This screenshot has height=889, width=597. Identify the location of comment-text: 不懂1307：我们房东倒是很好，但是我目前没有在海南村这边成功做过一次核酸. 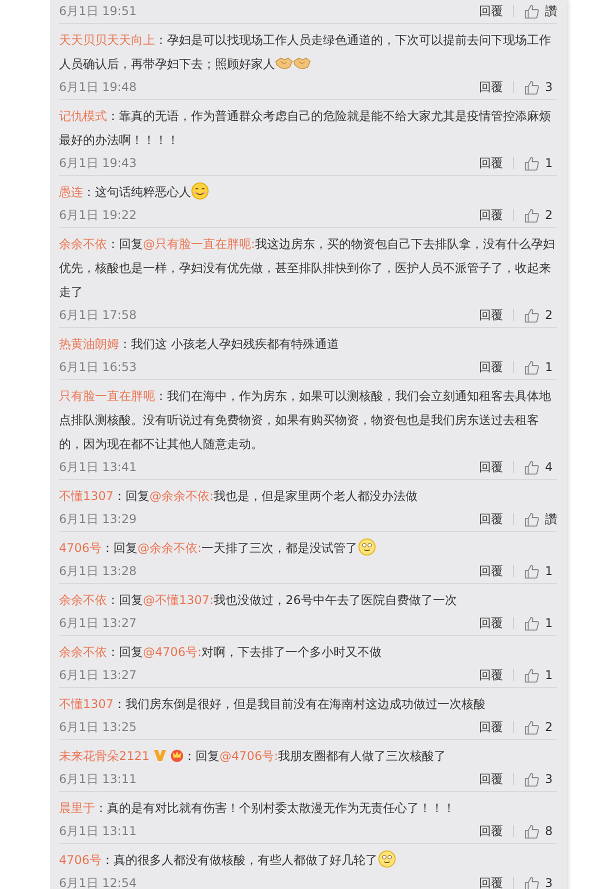
(273, 704).